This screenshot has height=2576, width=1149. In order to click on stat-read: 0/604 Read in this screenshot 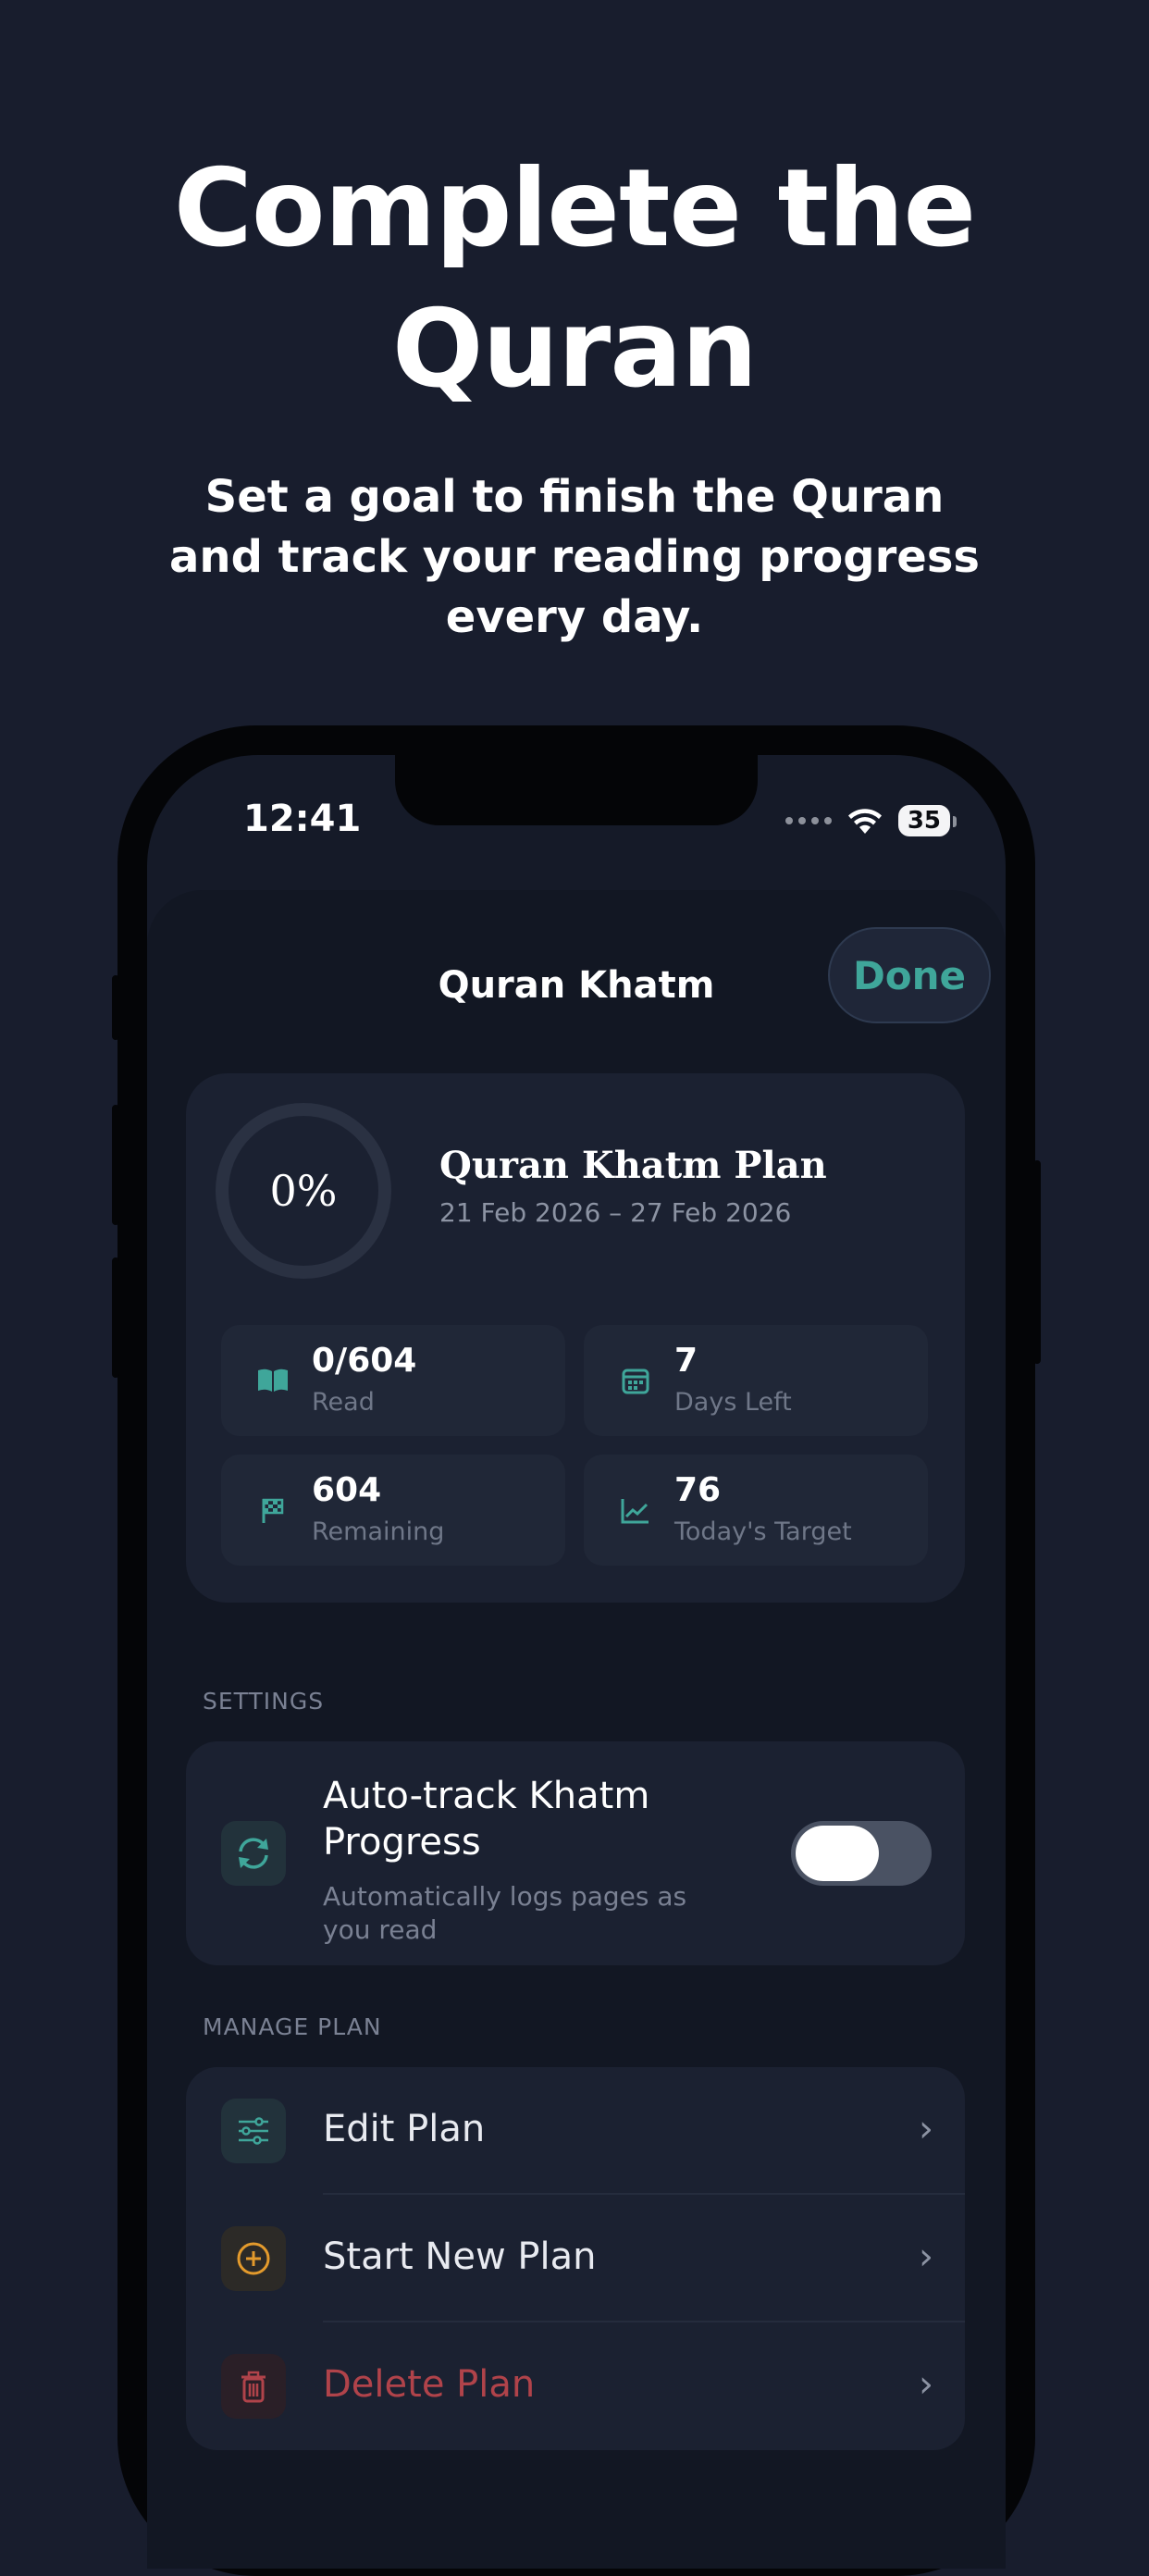, I will do `click(393, 1380)`.